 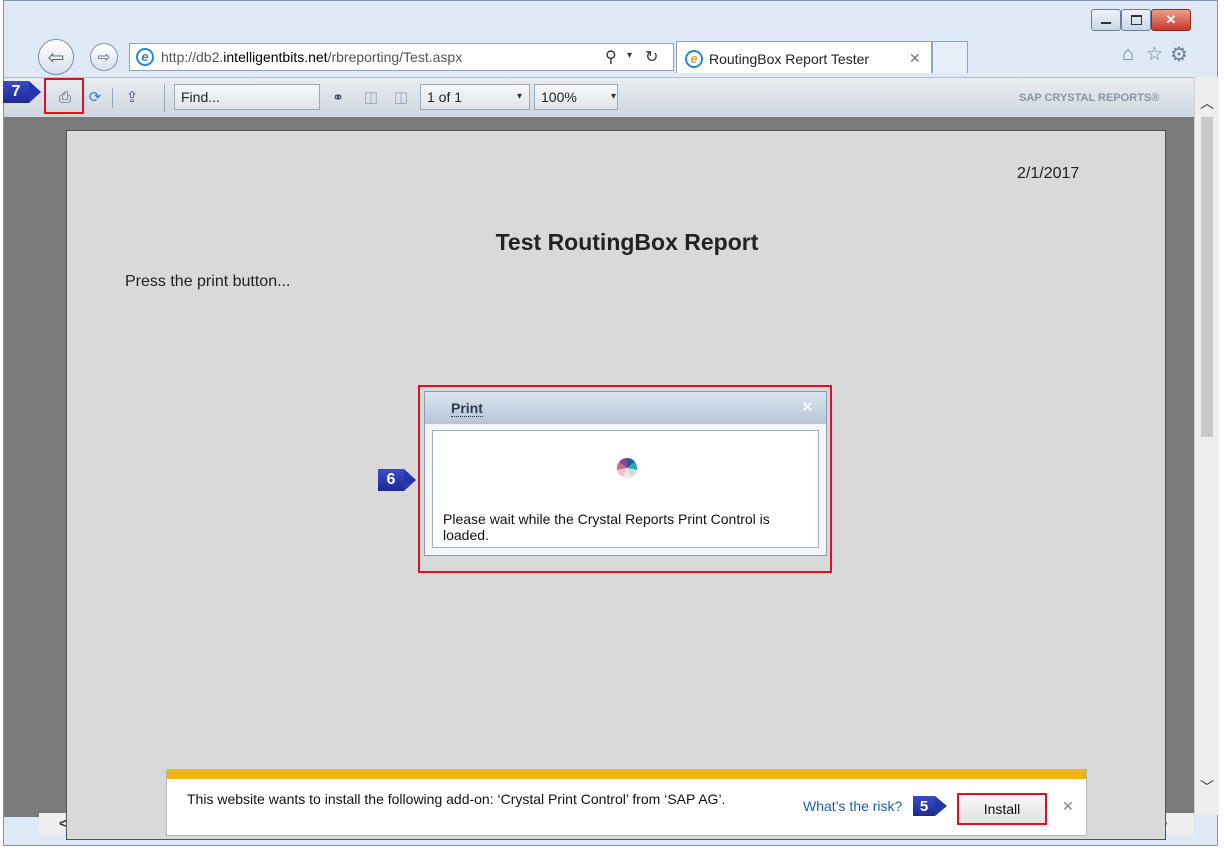 I want to click on print-button-highlight, so click(x=64, y=96).